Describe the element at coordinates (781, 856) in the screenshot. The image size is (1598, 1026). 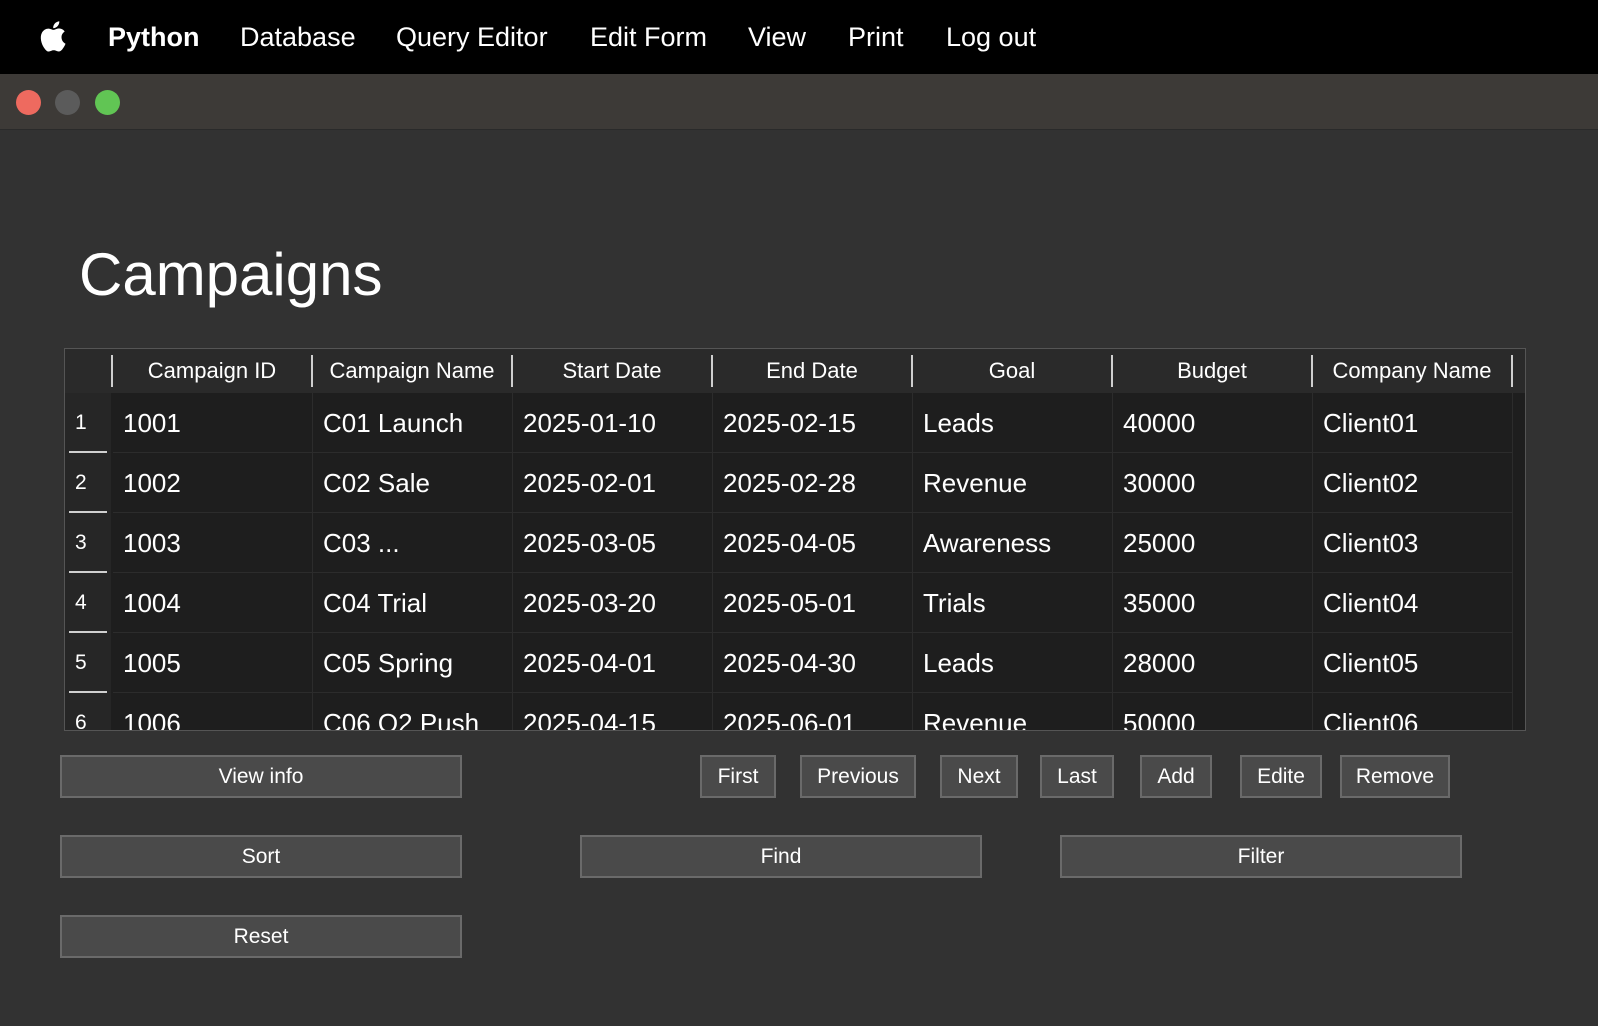
I see `find-button: Find` at that location.